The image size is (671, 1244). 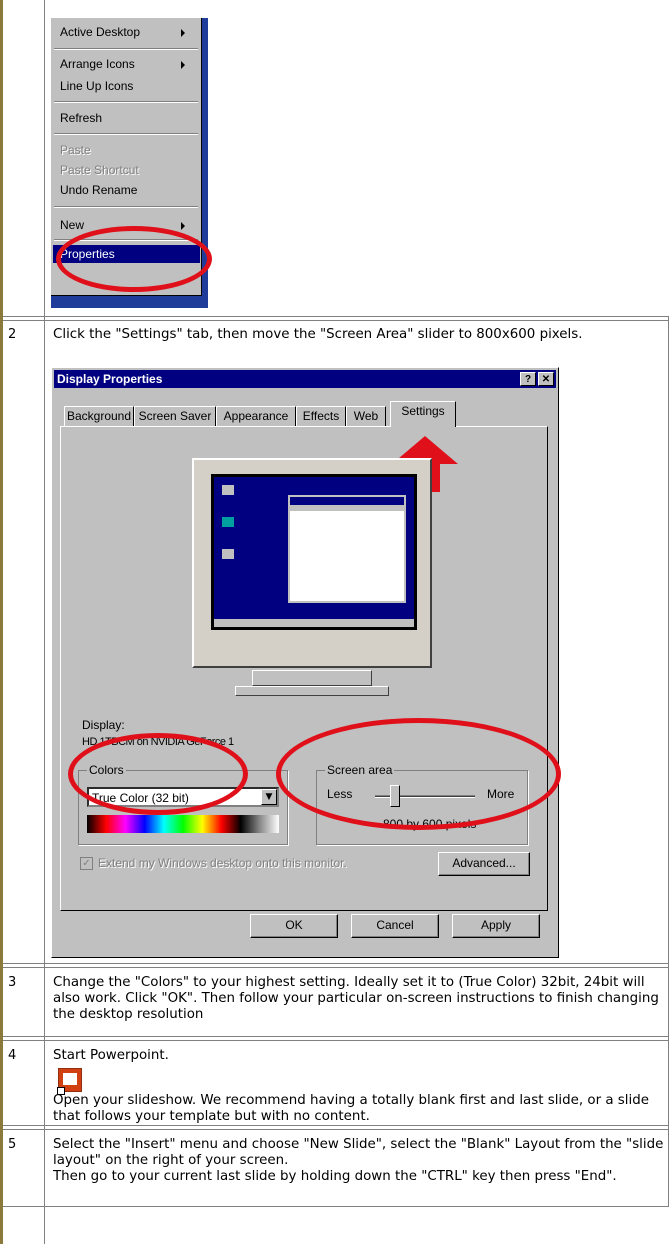 What do you see at coordinates (75, 150) in the screenshot?
I see `menu-item-paste: Paste` at bounding box center [75, 150].